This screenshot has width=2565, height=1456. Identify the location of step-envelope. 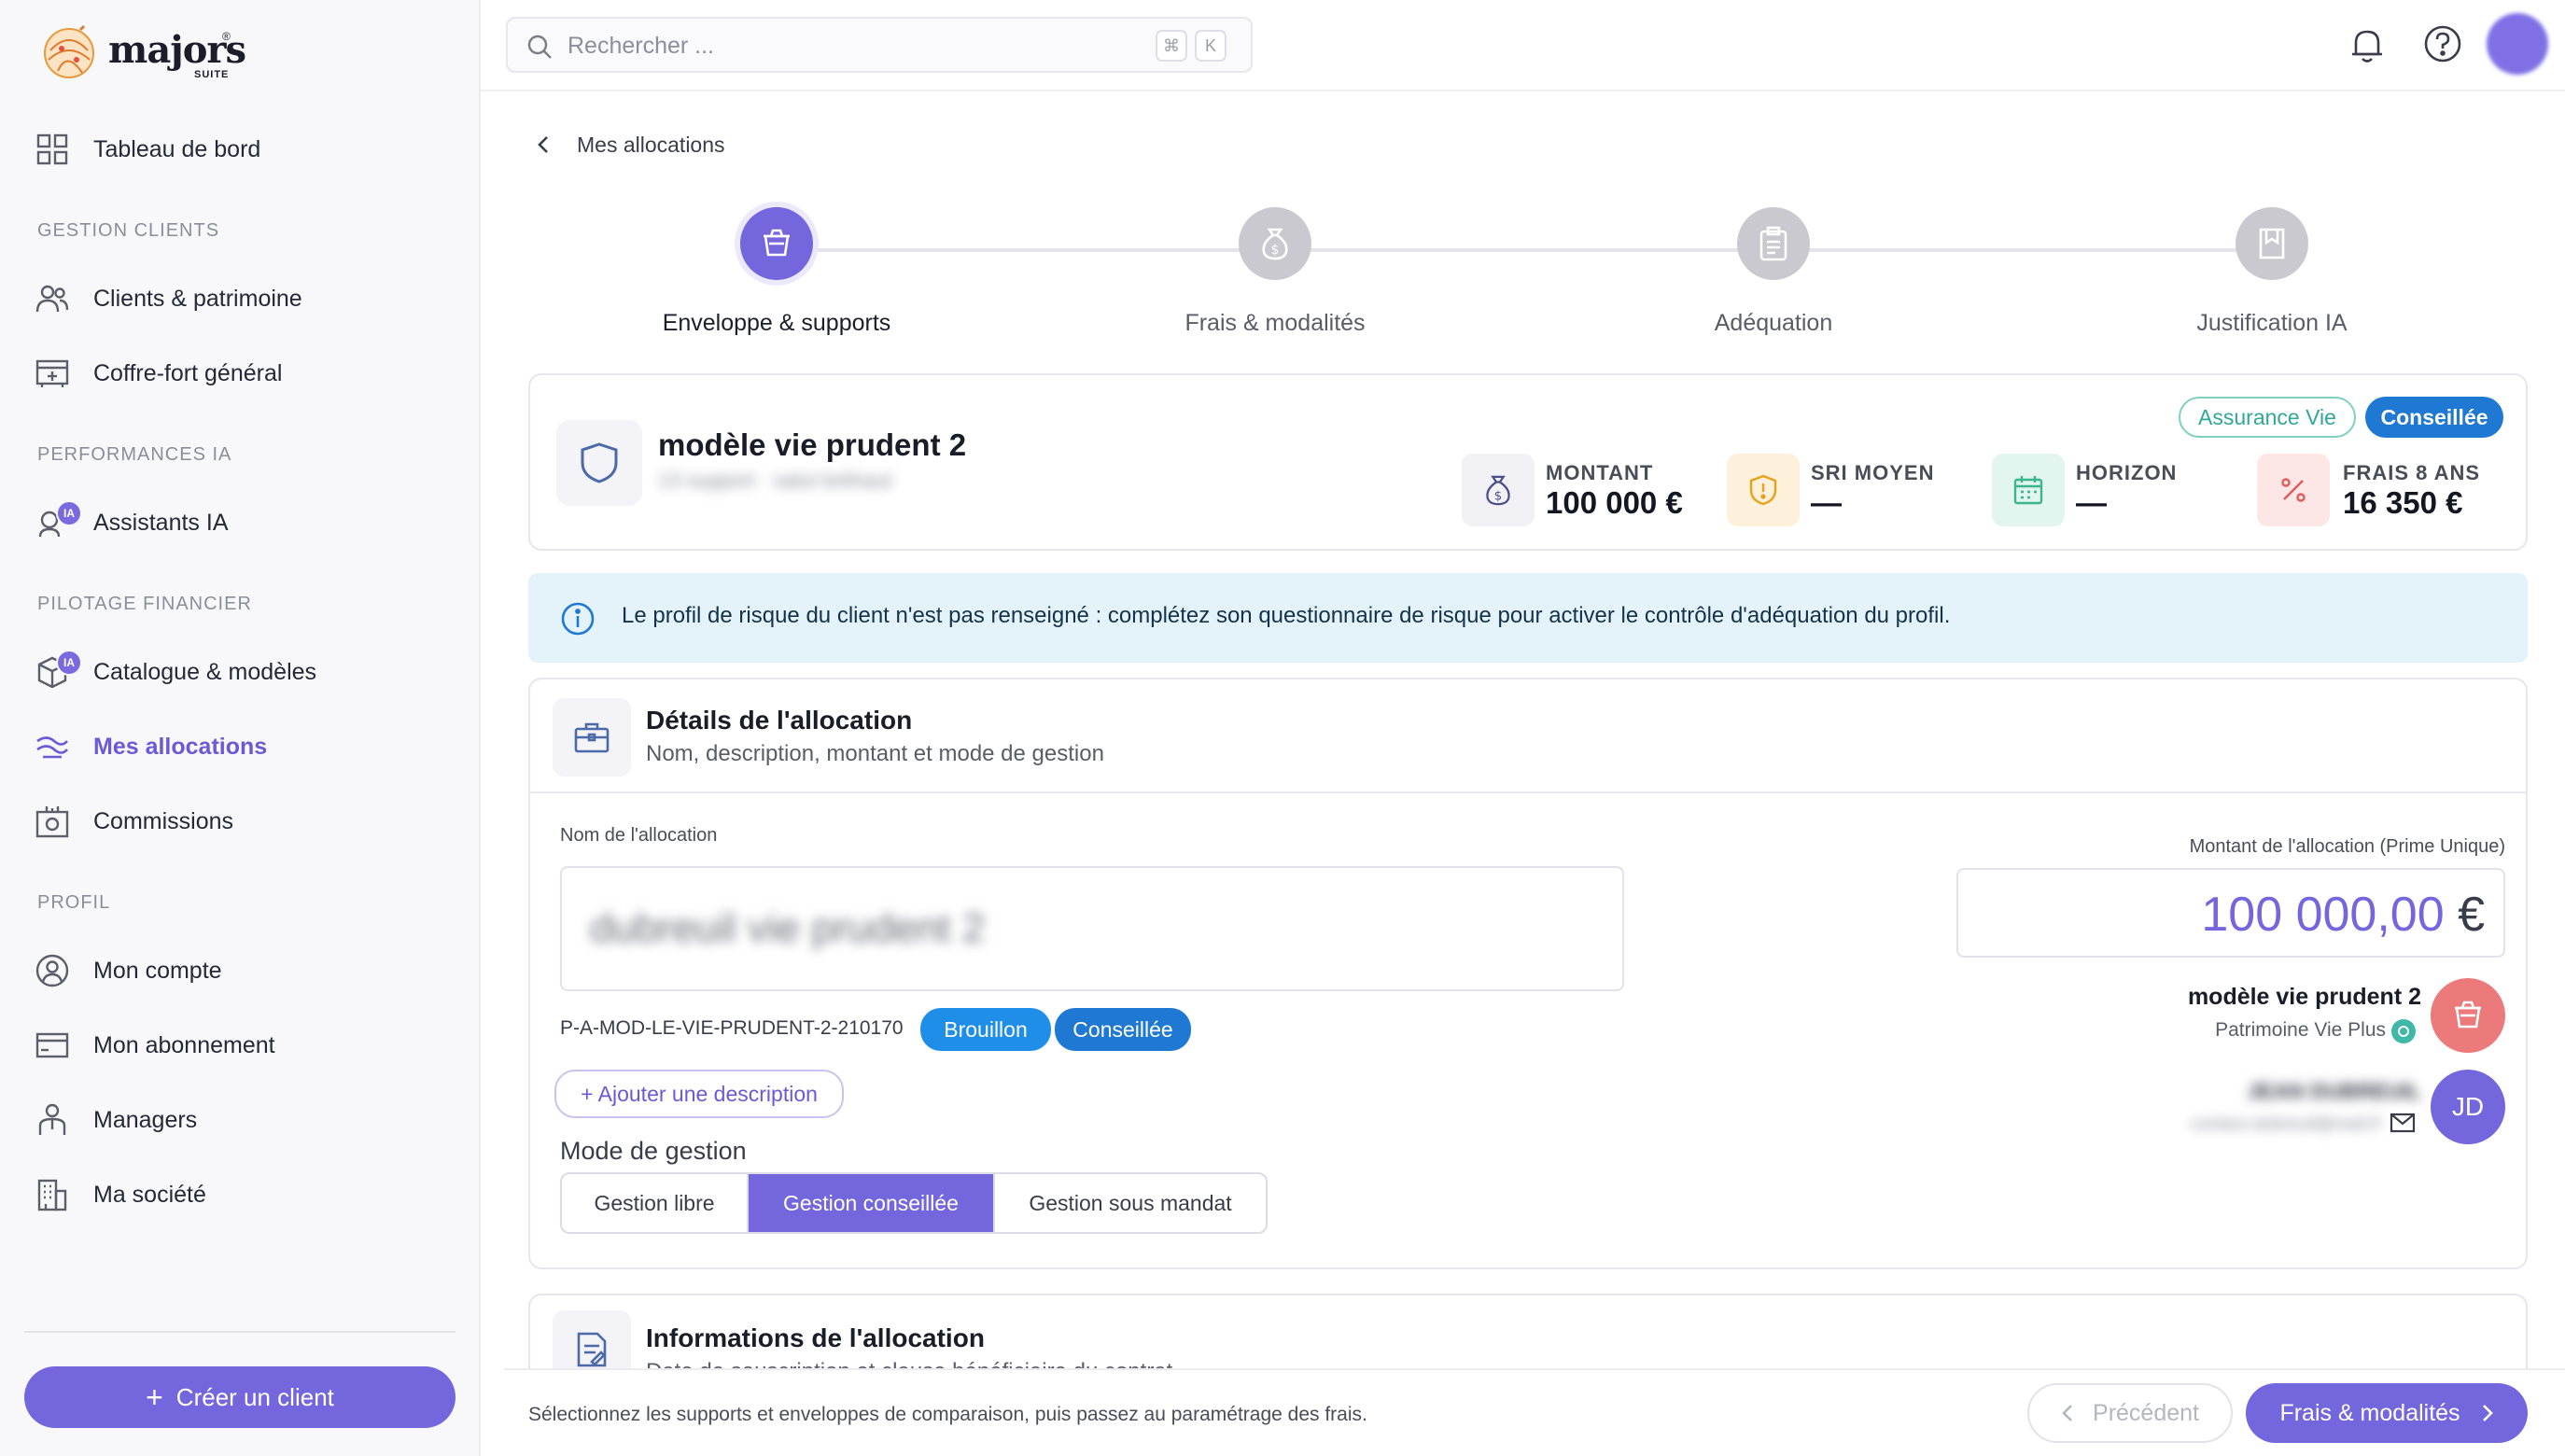
(777, 243).